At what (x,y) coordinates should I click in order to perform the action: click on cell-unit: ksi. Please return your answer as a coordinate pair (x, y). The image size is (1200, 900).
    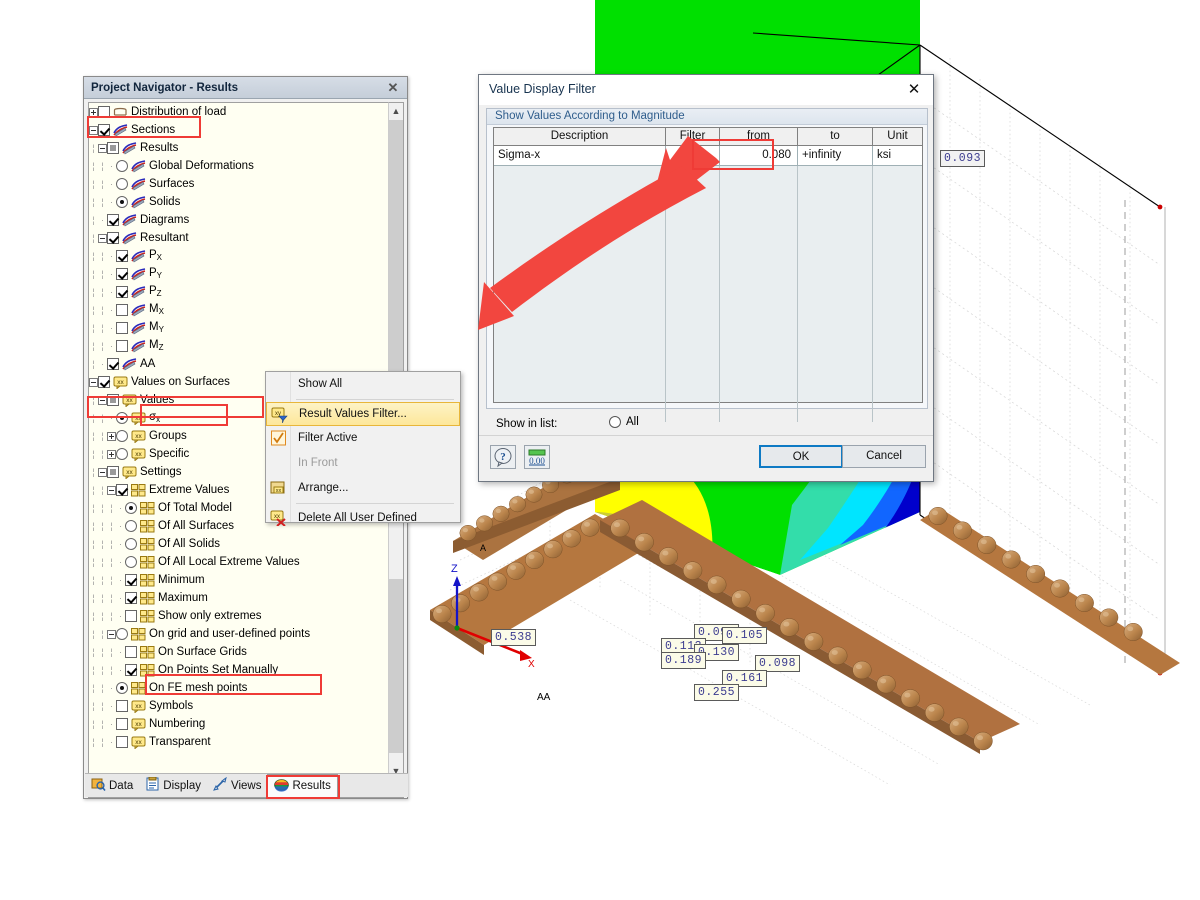
    Looking at the image, I should click on (897, 155).